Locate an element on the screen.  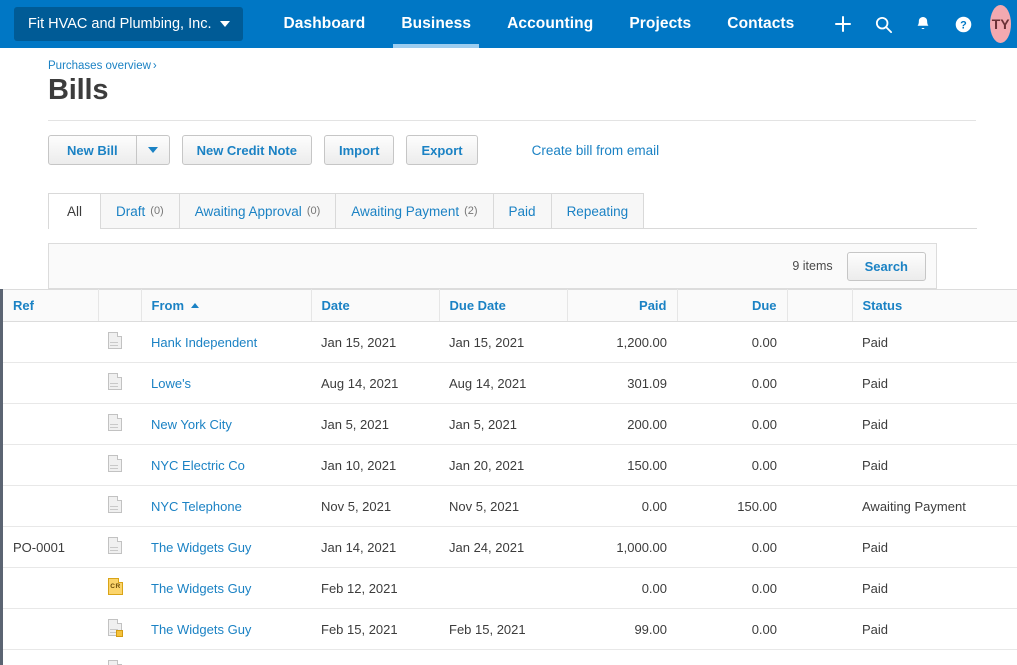
nav-link-label: Business is located at coordinates (436, 23).